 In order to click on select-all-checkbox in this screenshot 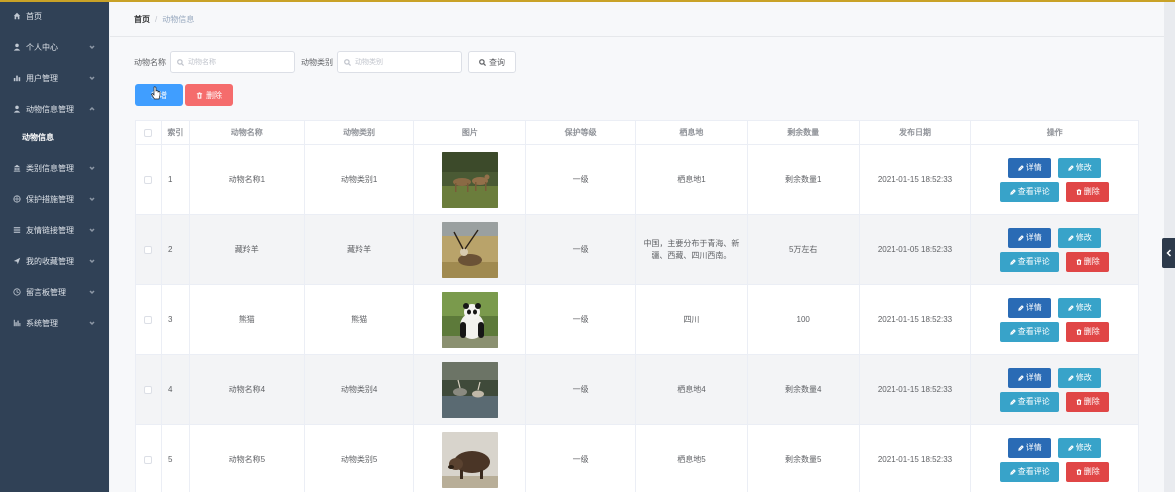, I will do `click(148, 132)`.